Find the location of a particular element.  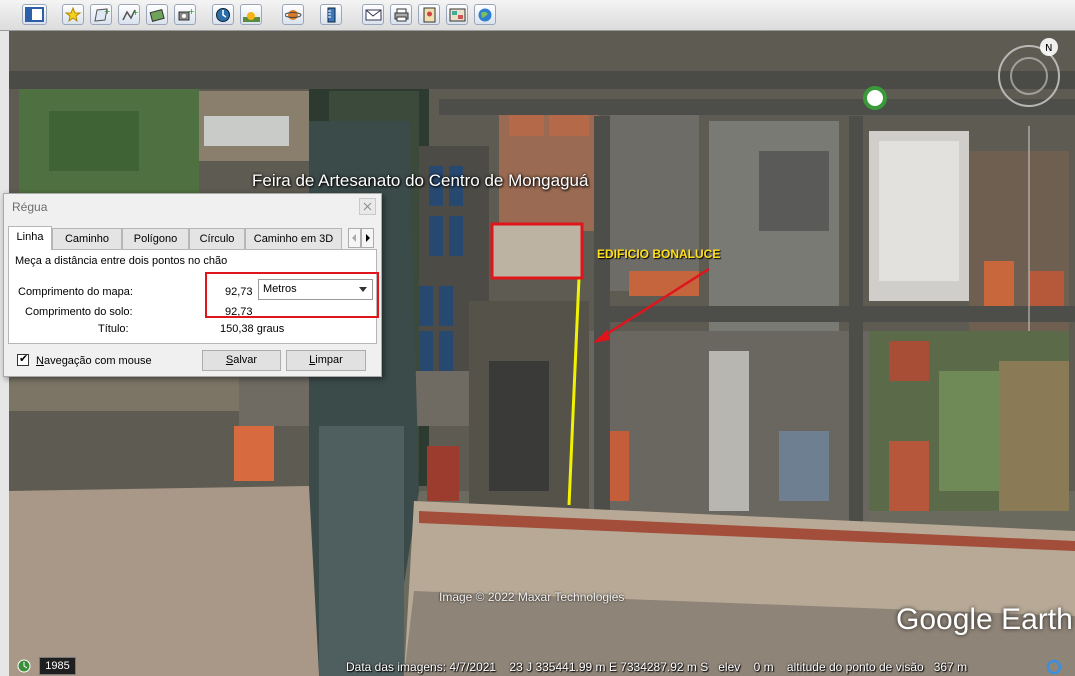

record-tour-icon: + is located at coordinates (185, 14).